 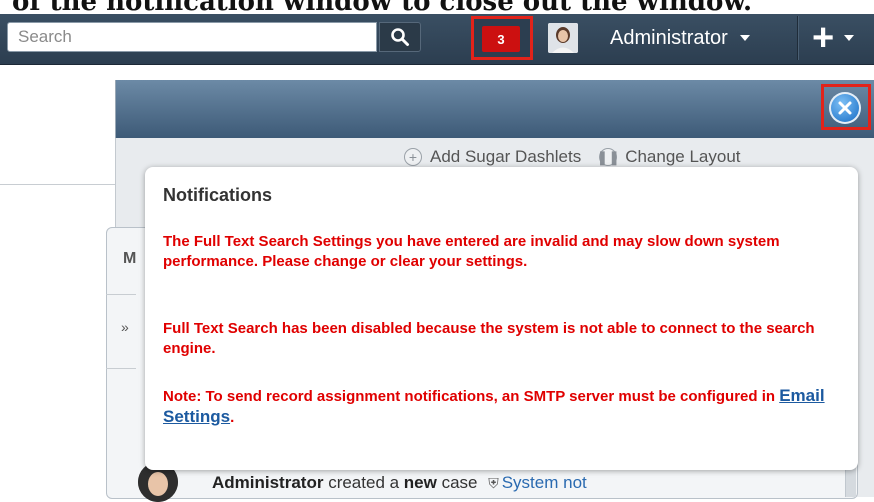 I want to click on notifications-button: 3, so click(x=502, y=38).